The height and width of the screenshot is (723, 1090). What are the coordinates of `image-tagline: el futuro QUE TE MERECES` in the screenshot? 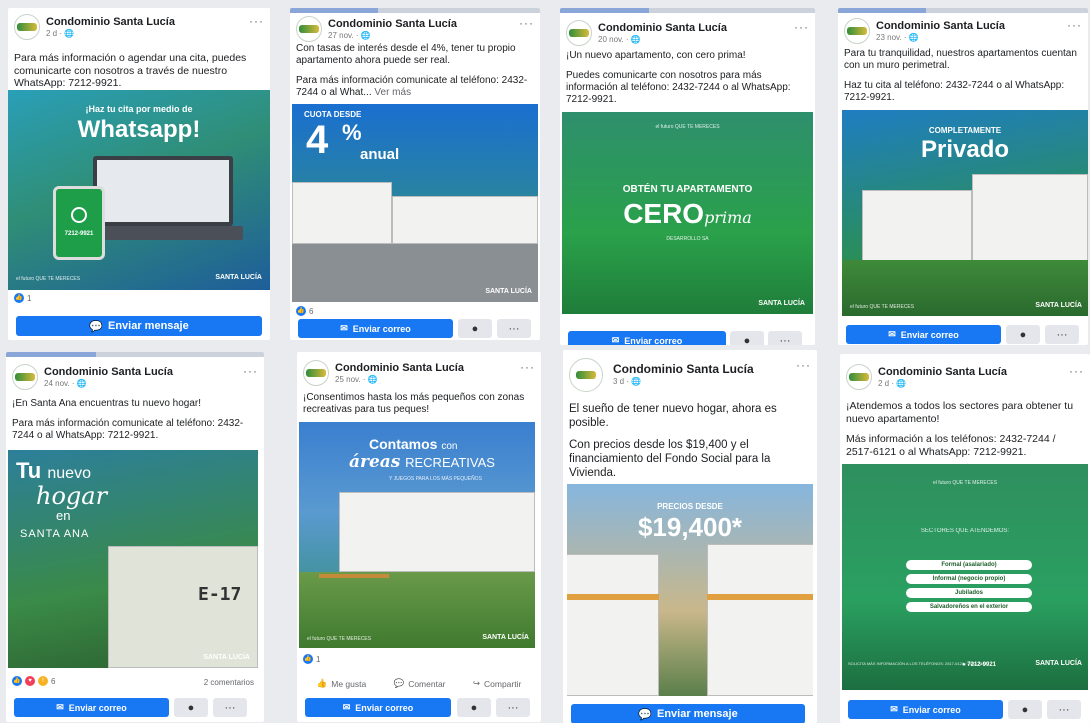 It's located at (48, 279).